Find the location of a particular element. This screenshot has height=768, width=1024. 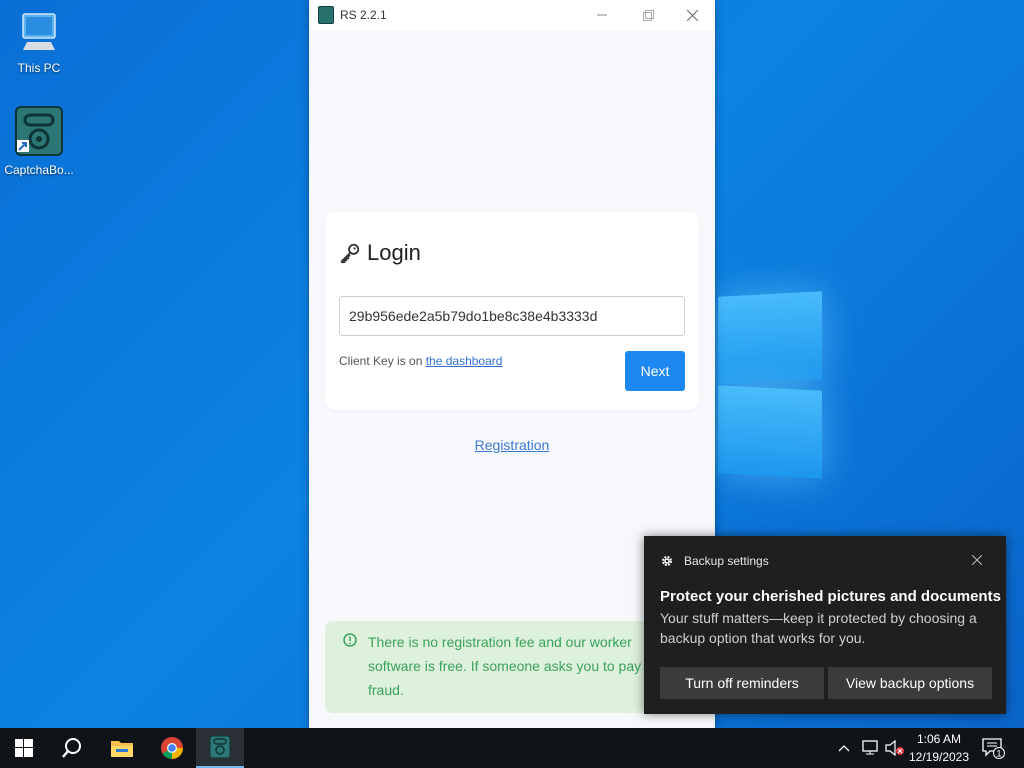

search-icon is located at coordinates (71, 748).